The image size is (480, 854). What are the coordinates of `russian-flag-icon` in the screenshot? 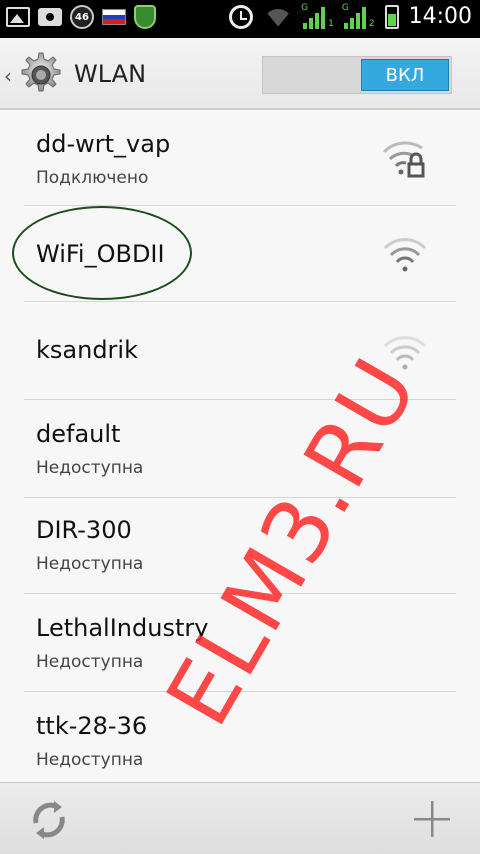 It's located at (114, 17).